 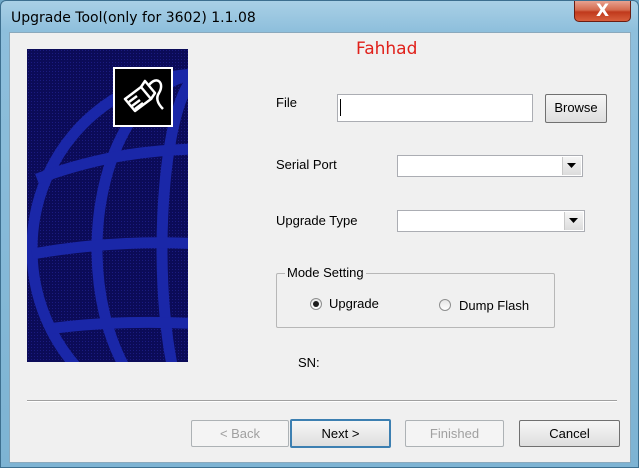 What do you see at coordinates (340, 433) in the screenshot?
I see `next-button: Next >` at bounding box center [340, 433].